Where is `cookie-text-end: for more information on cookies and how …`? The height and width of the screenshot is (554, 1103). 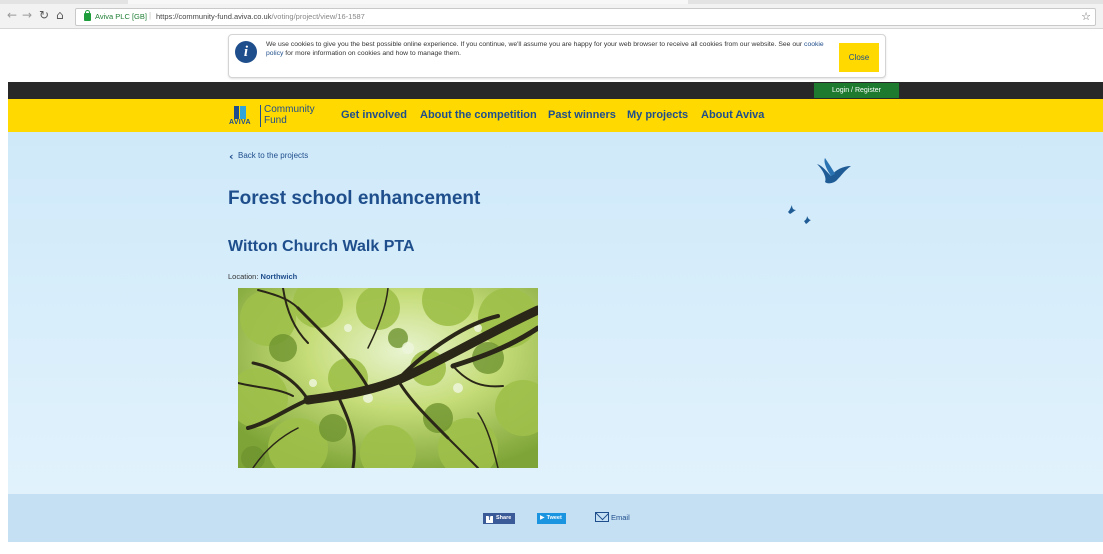 cookie-text-end: for more information on cookies and how … is located at coordinates (373, 53).